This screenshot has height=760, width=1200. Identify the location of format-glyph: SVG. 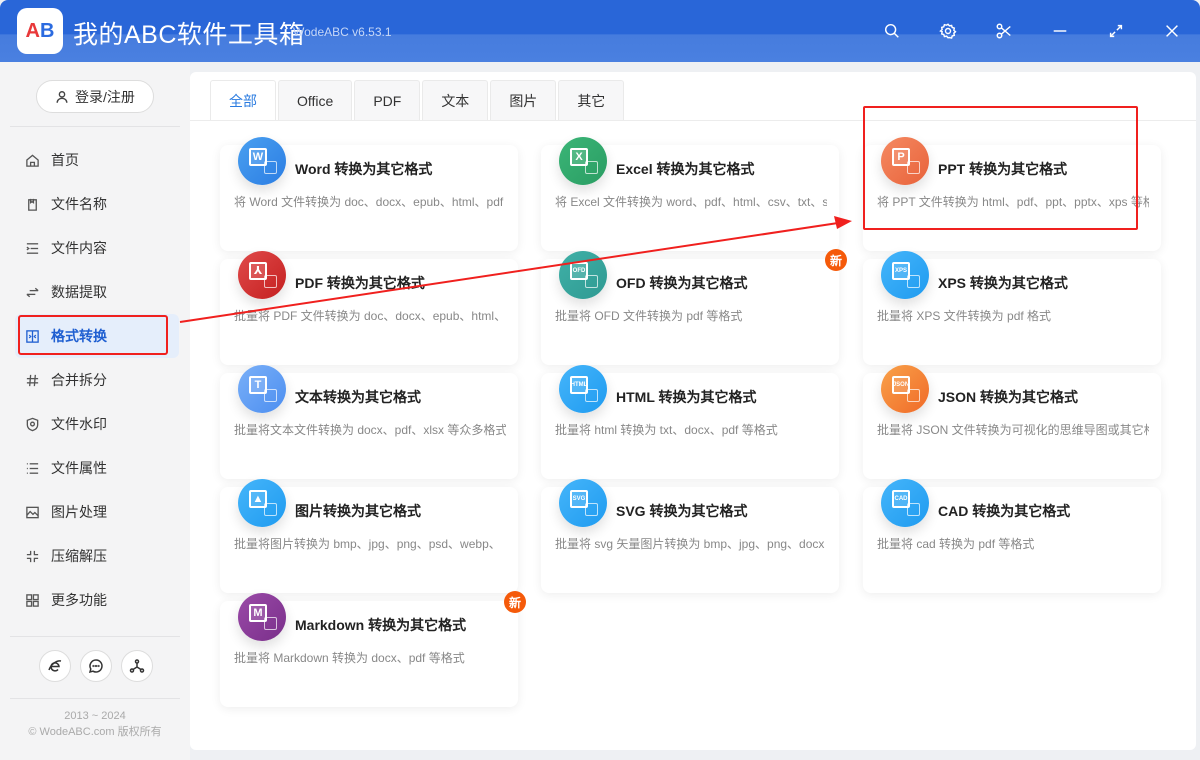
(579, 499).